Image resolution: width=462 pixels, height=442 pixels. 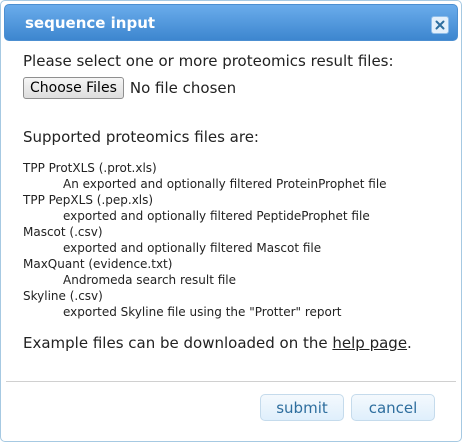 What do you see at coordinates (90, 23) in the screenshot?
I see `dialog-title: sequence input` at bounding box center [90, 23].